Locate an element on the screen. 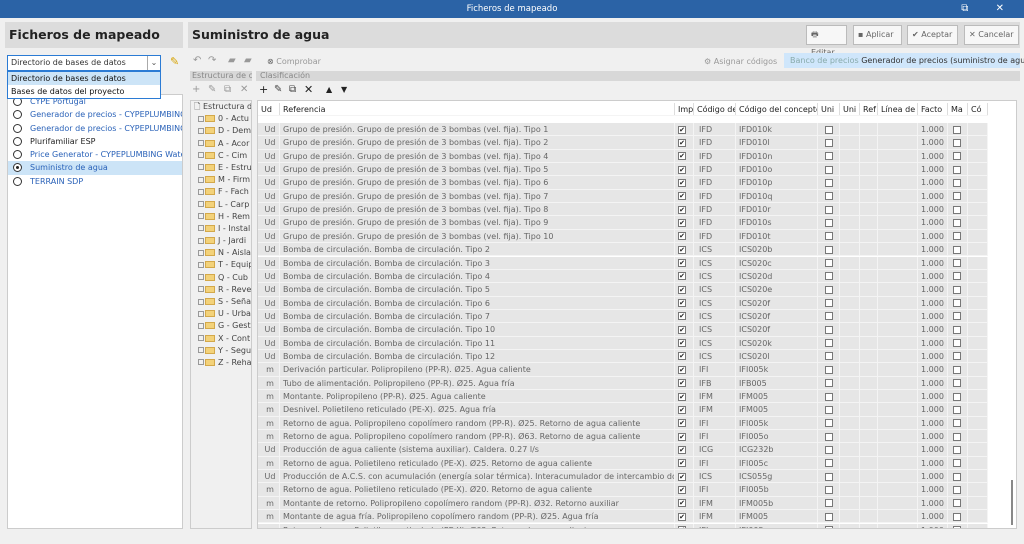  copy-icon: ⧉ is located at coordinates (227, 89).